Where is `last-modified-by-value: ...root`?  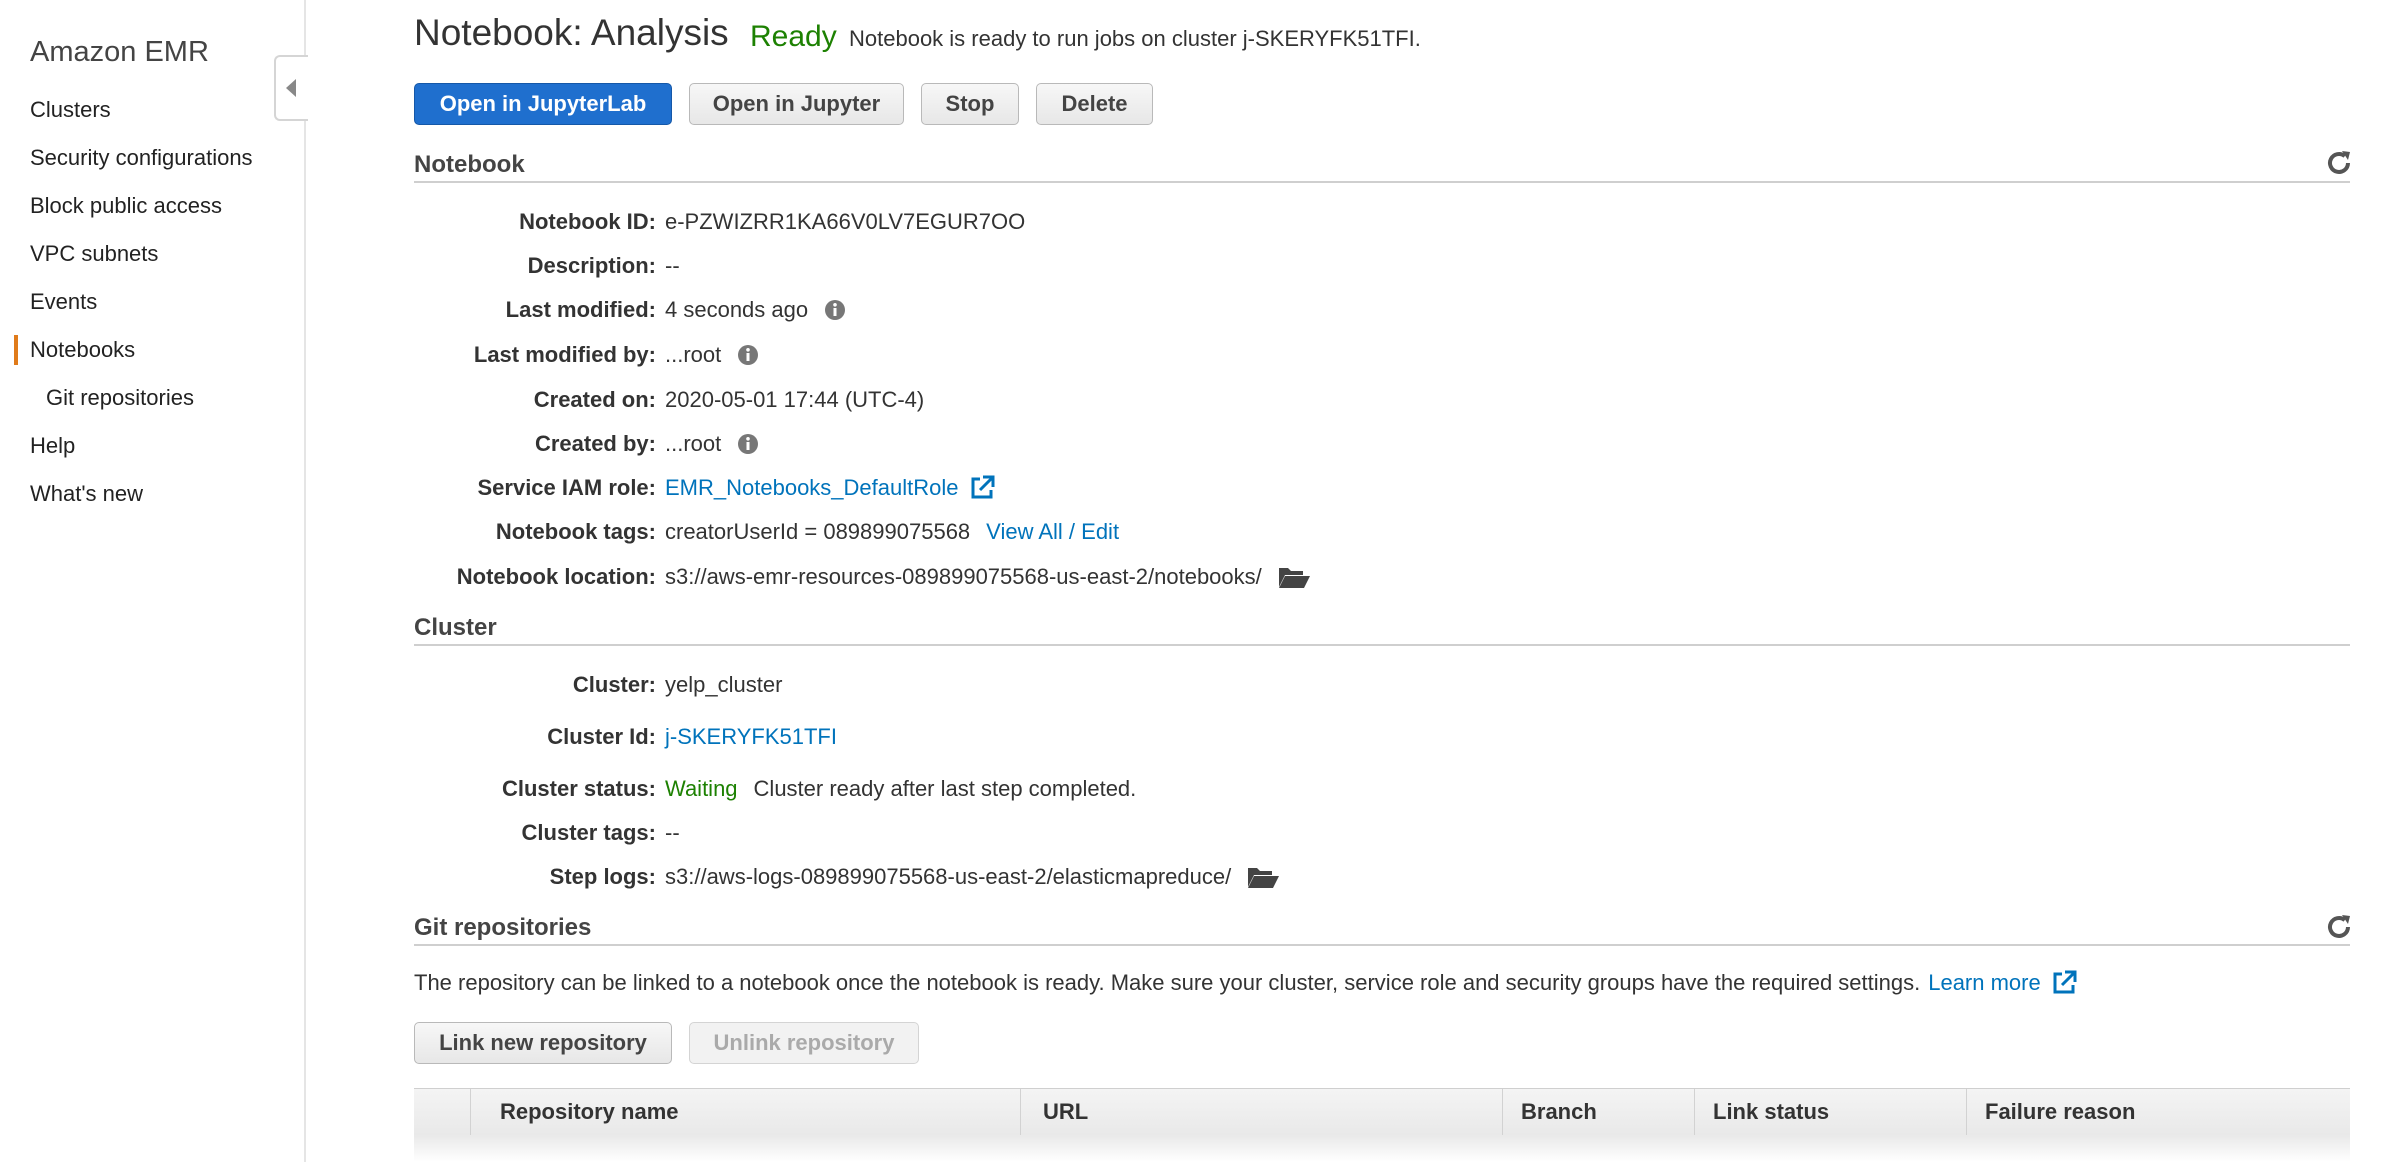 last-modified-by-value: ...root is located at coordinates (712, 355).